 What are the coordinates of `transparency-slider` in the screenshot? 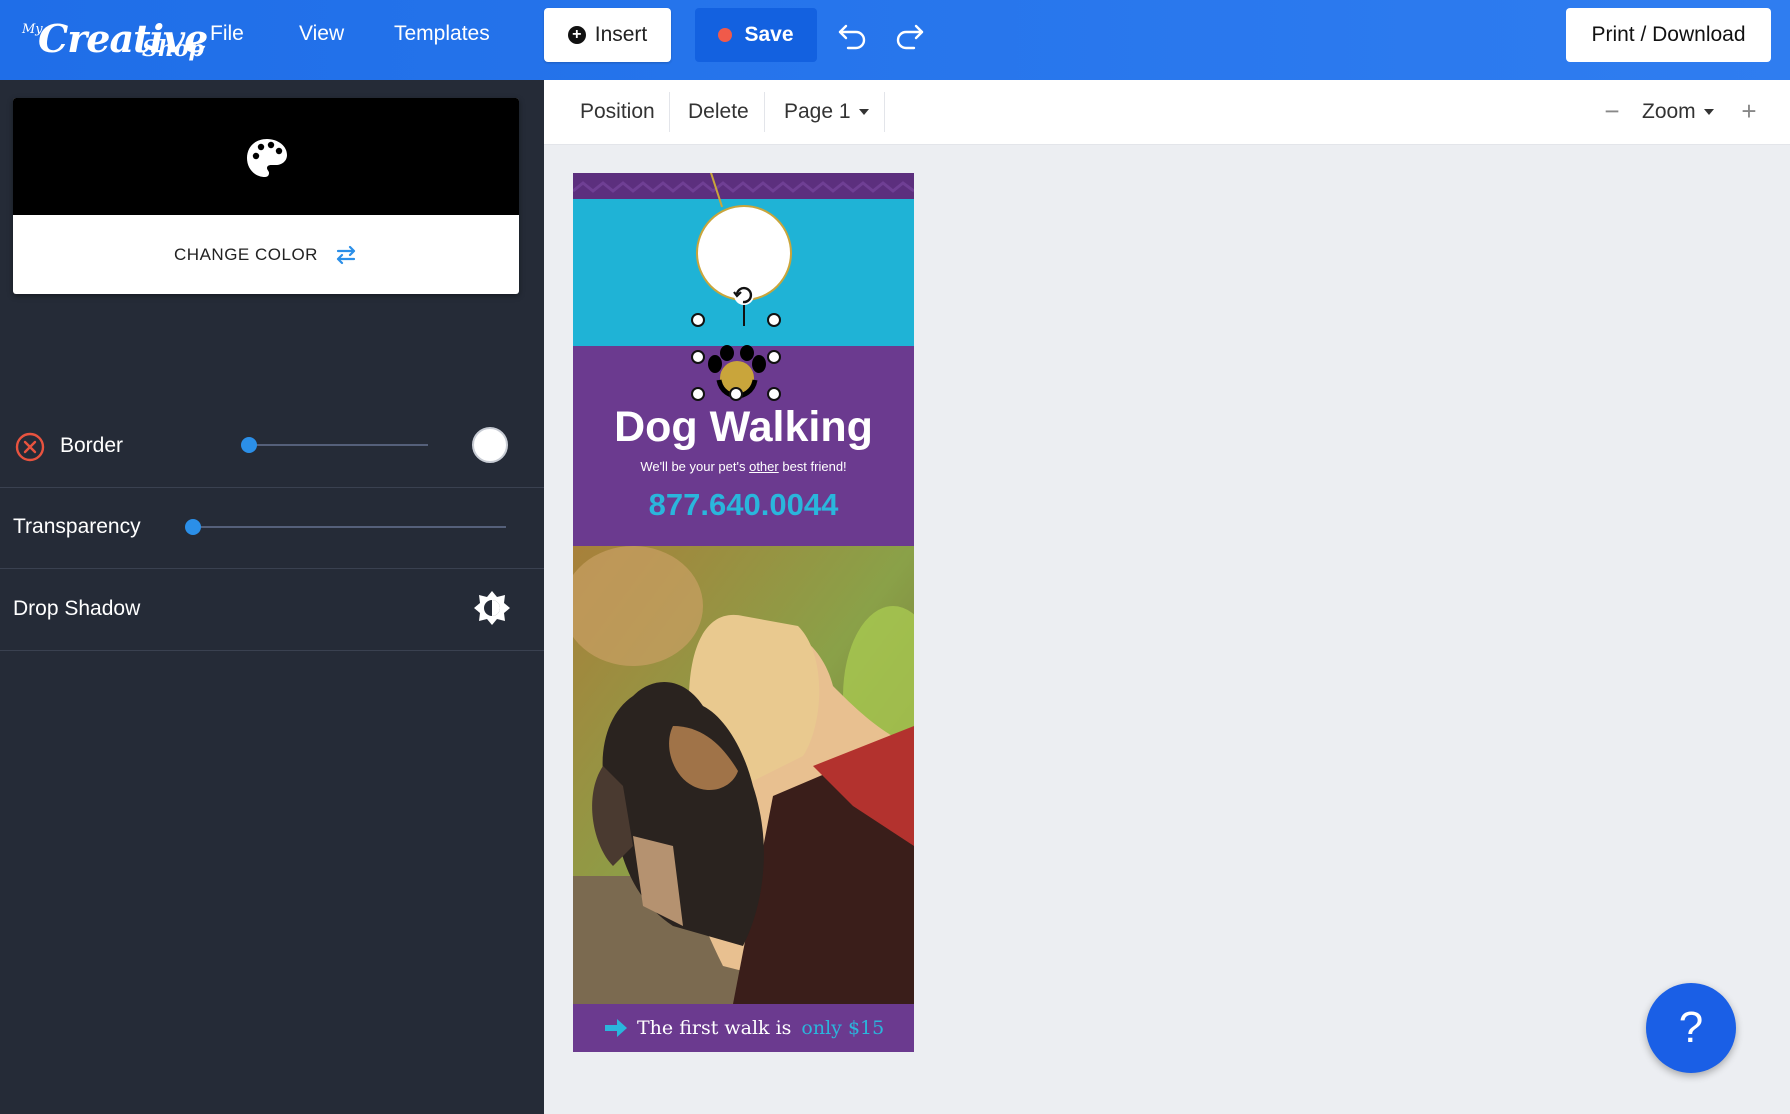 It's located at (350, 527).